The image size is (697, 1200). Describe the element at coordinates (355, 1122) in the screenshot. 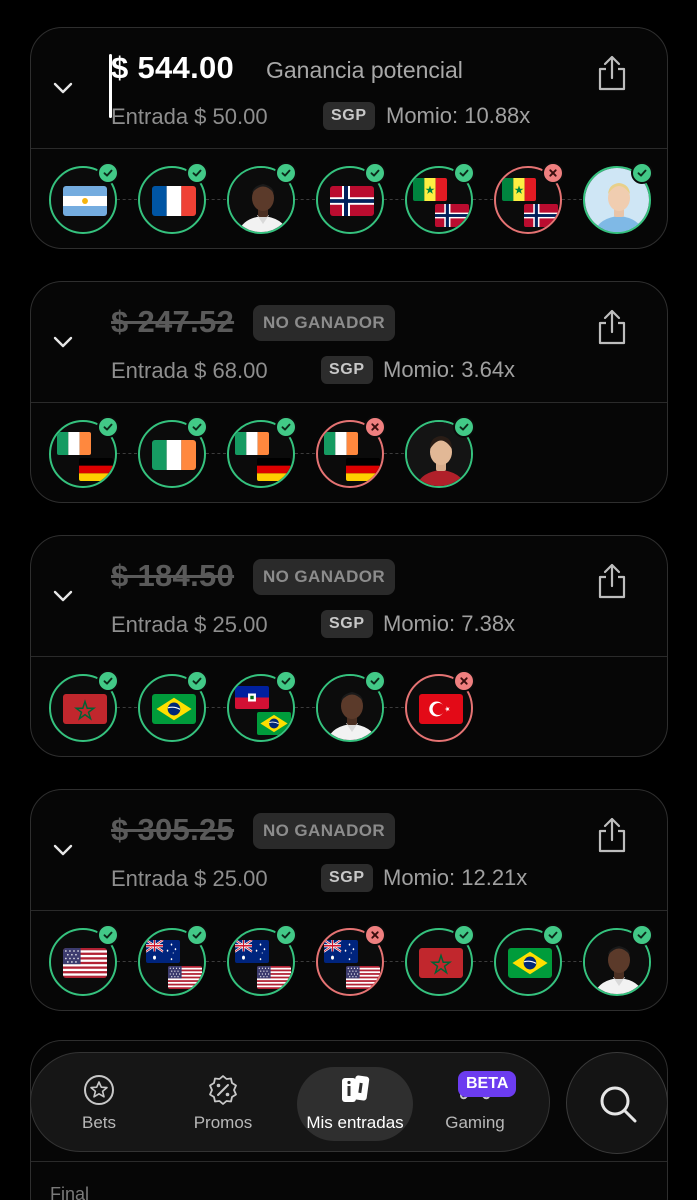

I see `nav-label: Mis entradas` at that location.